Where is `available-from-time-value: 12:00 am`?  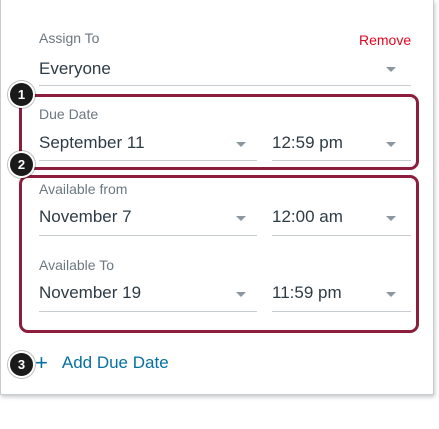
available-from-time-value: 12:00 am is located at coordinates (307, 216).